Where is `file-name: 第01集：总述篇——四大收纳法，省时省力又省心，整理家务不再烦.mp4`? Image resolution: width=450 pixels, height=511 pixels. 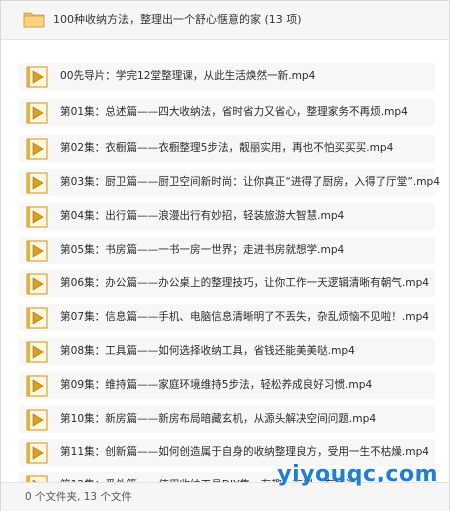
file-name: 第01集：总述篇——四大收纳法，省时省力又省心，整理家务不再烦.mp4 is located at coordinates (234, 112).